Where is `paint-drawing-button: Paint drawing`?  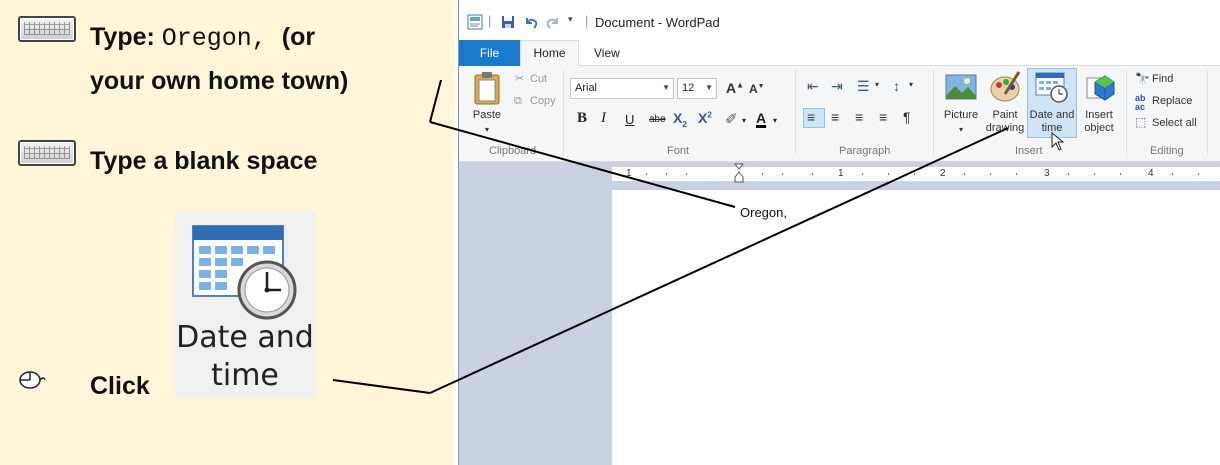
paint-drawing-button: Paint drawing is located at coordinates (1005, 122).